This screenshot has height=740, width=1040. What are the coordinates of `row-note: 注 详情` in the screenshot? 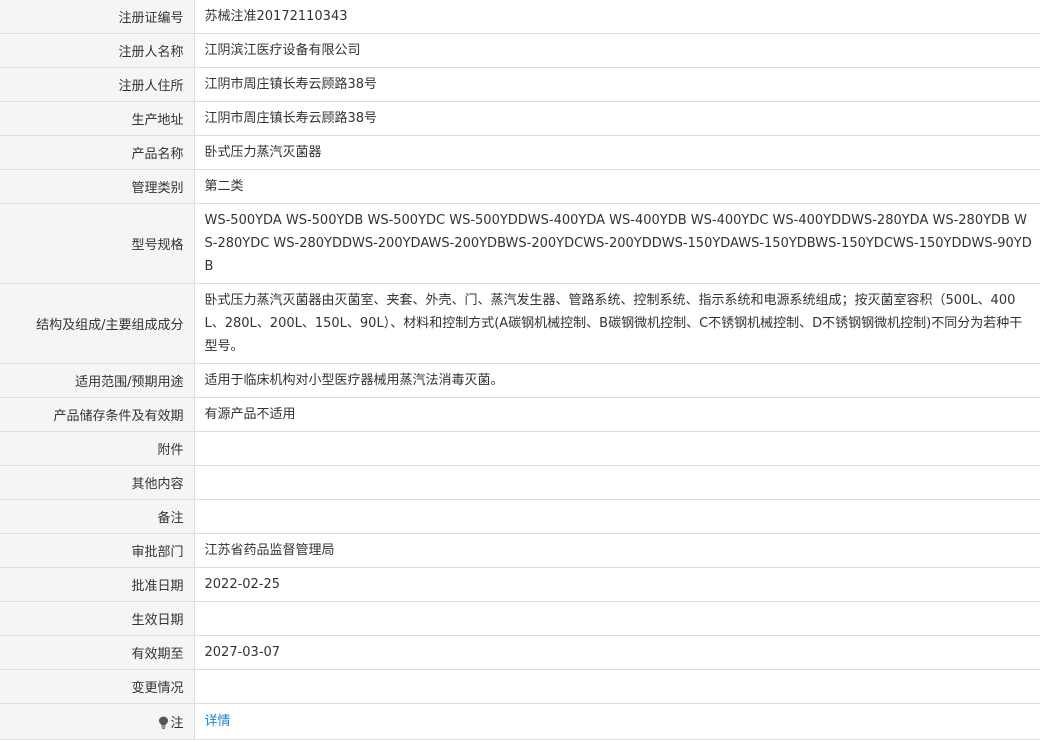 It's located at (520, 721).